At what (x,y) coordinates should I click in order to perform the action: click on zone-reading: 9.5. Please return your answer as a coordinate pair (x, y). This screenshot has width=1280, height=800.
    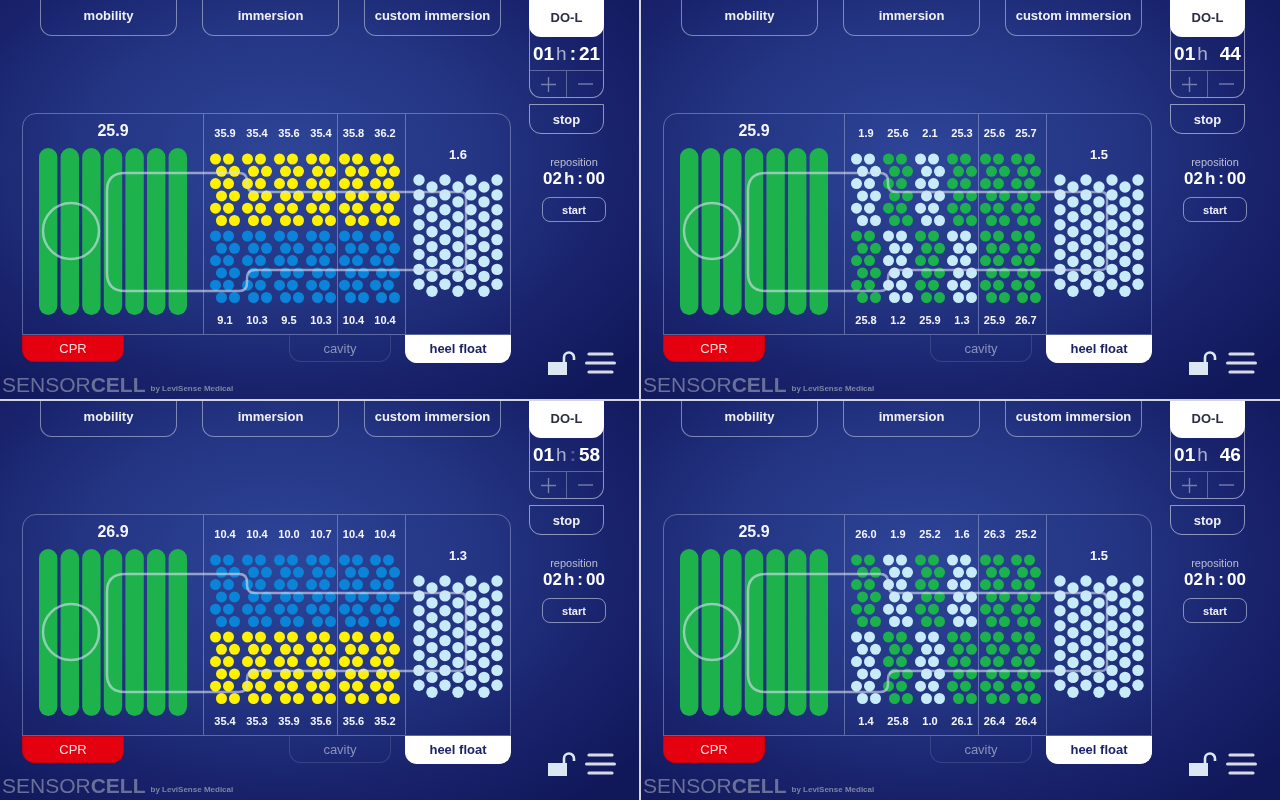
    Looking at the image, I should click on (289, 320).